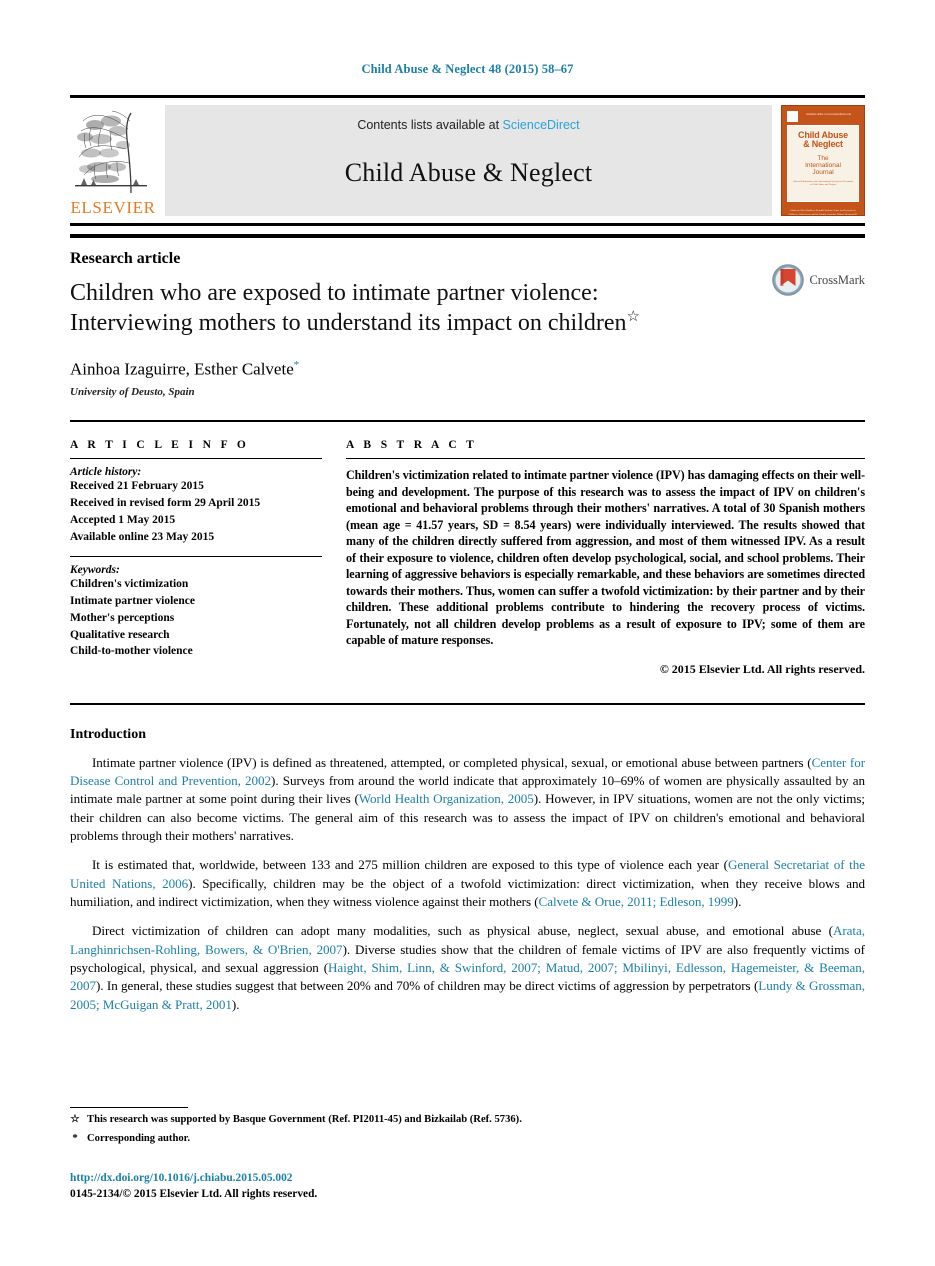 The height and width of the screenshot is (1266, 935). Describe the element at coordinates (467, 69) in the screenshot. I see `running-head: Child Abuse & Neglect 48 (2015) 58–67` at that location.